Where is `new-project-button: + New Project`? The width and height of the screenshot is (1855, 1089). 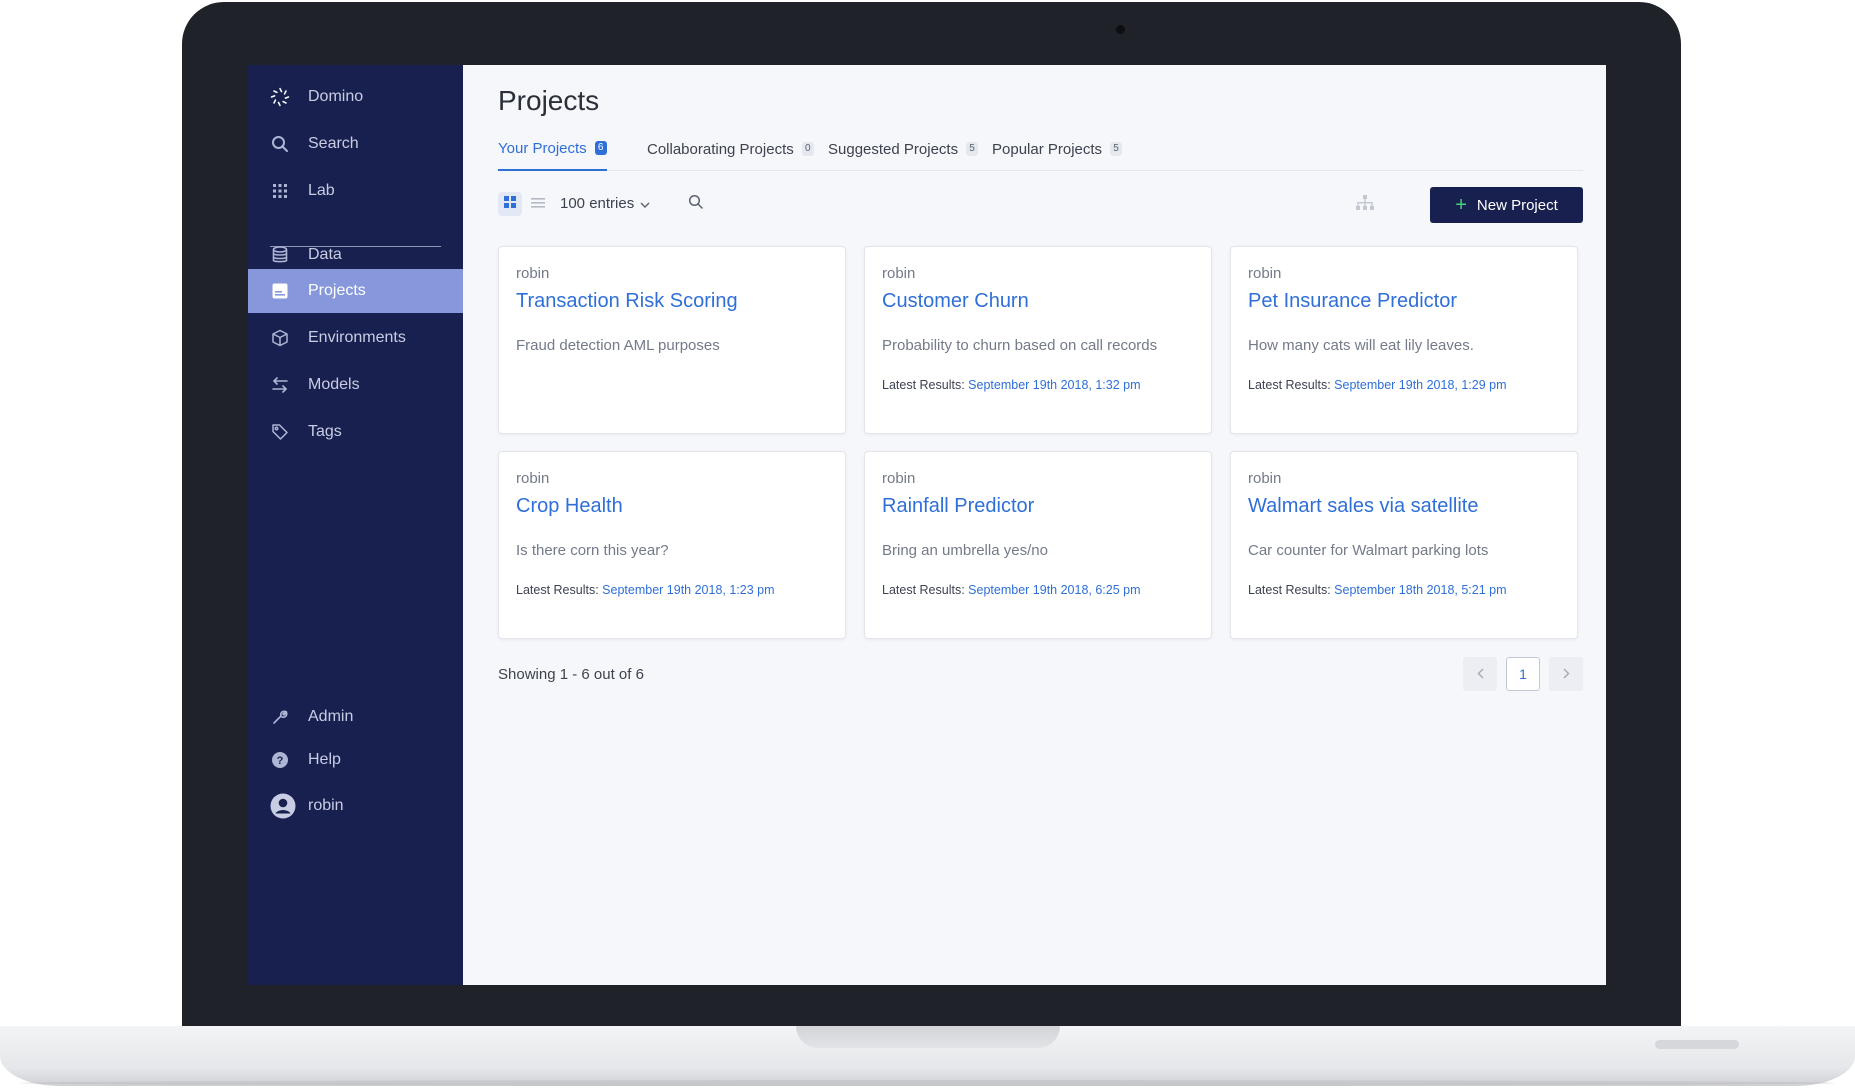 new-project-button: + New Project is located at coordinates (1506, 205).